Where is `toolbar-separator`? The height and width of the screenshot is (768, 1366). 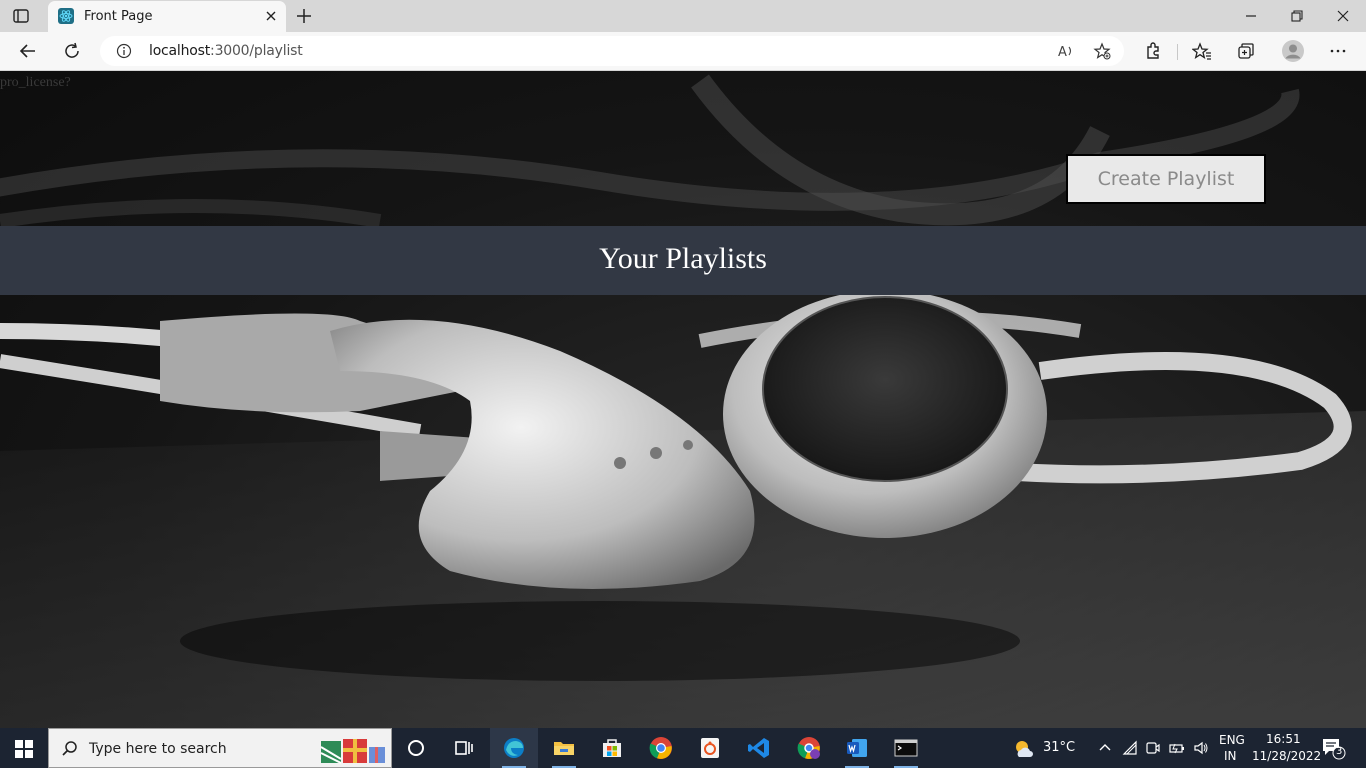 toolbar-separator is located at coordinates (1177, 52).